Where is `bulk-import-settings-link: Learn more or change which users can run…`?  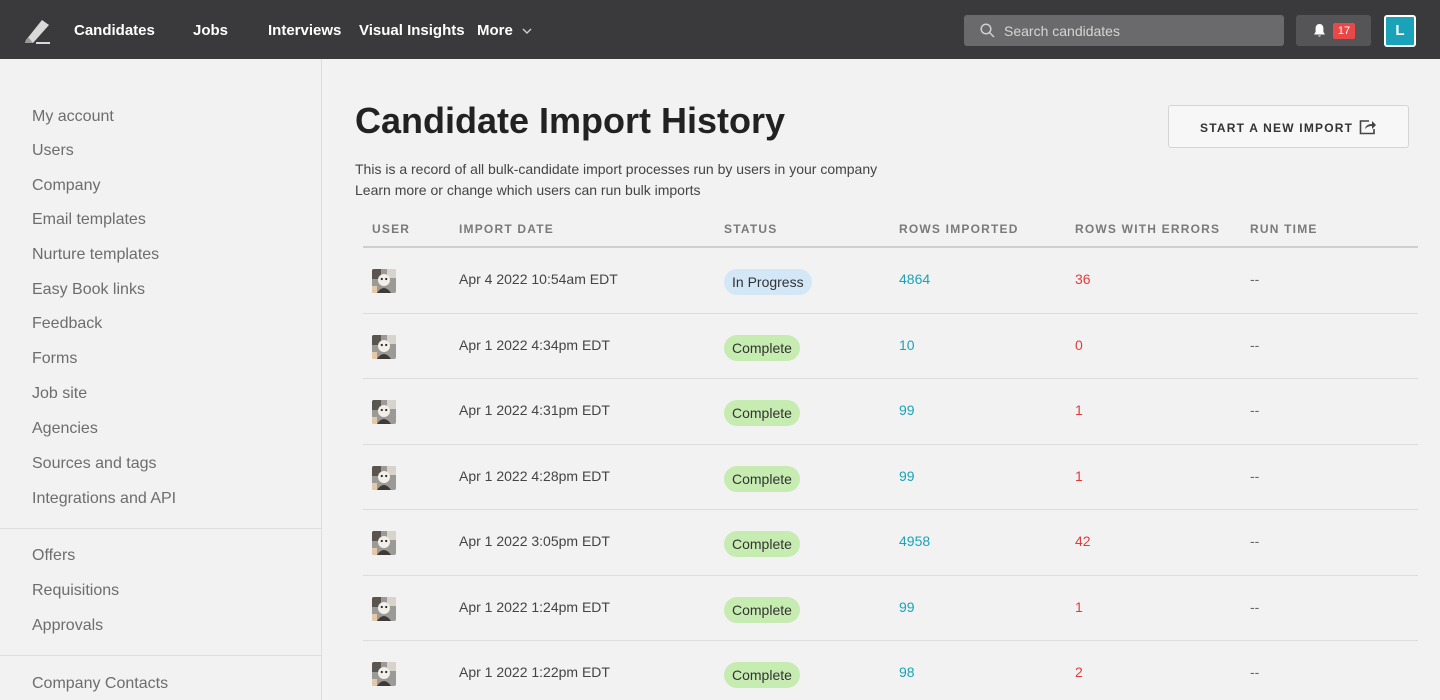
bulk-import-settings-link: Learn more or change which users can run… is located at coordinates (528, 190).